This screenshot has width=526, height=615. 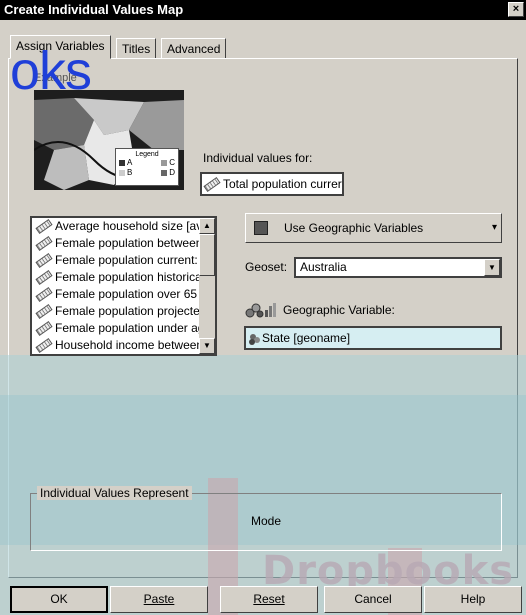 I want to click on example-label: Example, so click(x=55, y=78).